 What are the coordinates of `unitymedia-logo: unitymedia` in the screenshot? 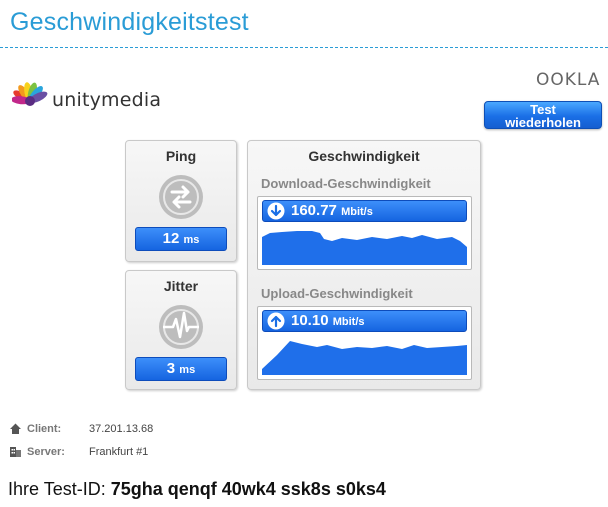 It's located at (86, 100).